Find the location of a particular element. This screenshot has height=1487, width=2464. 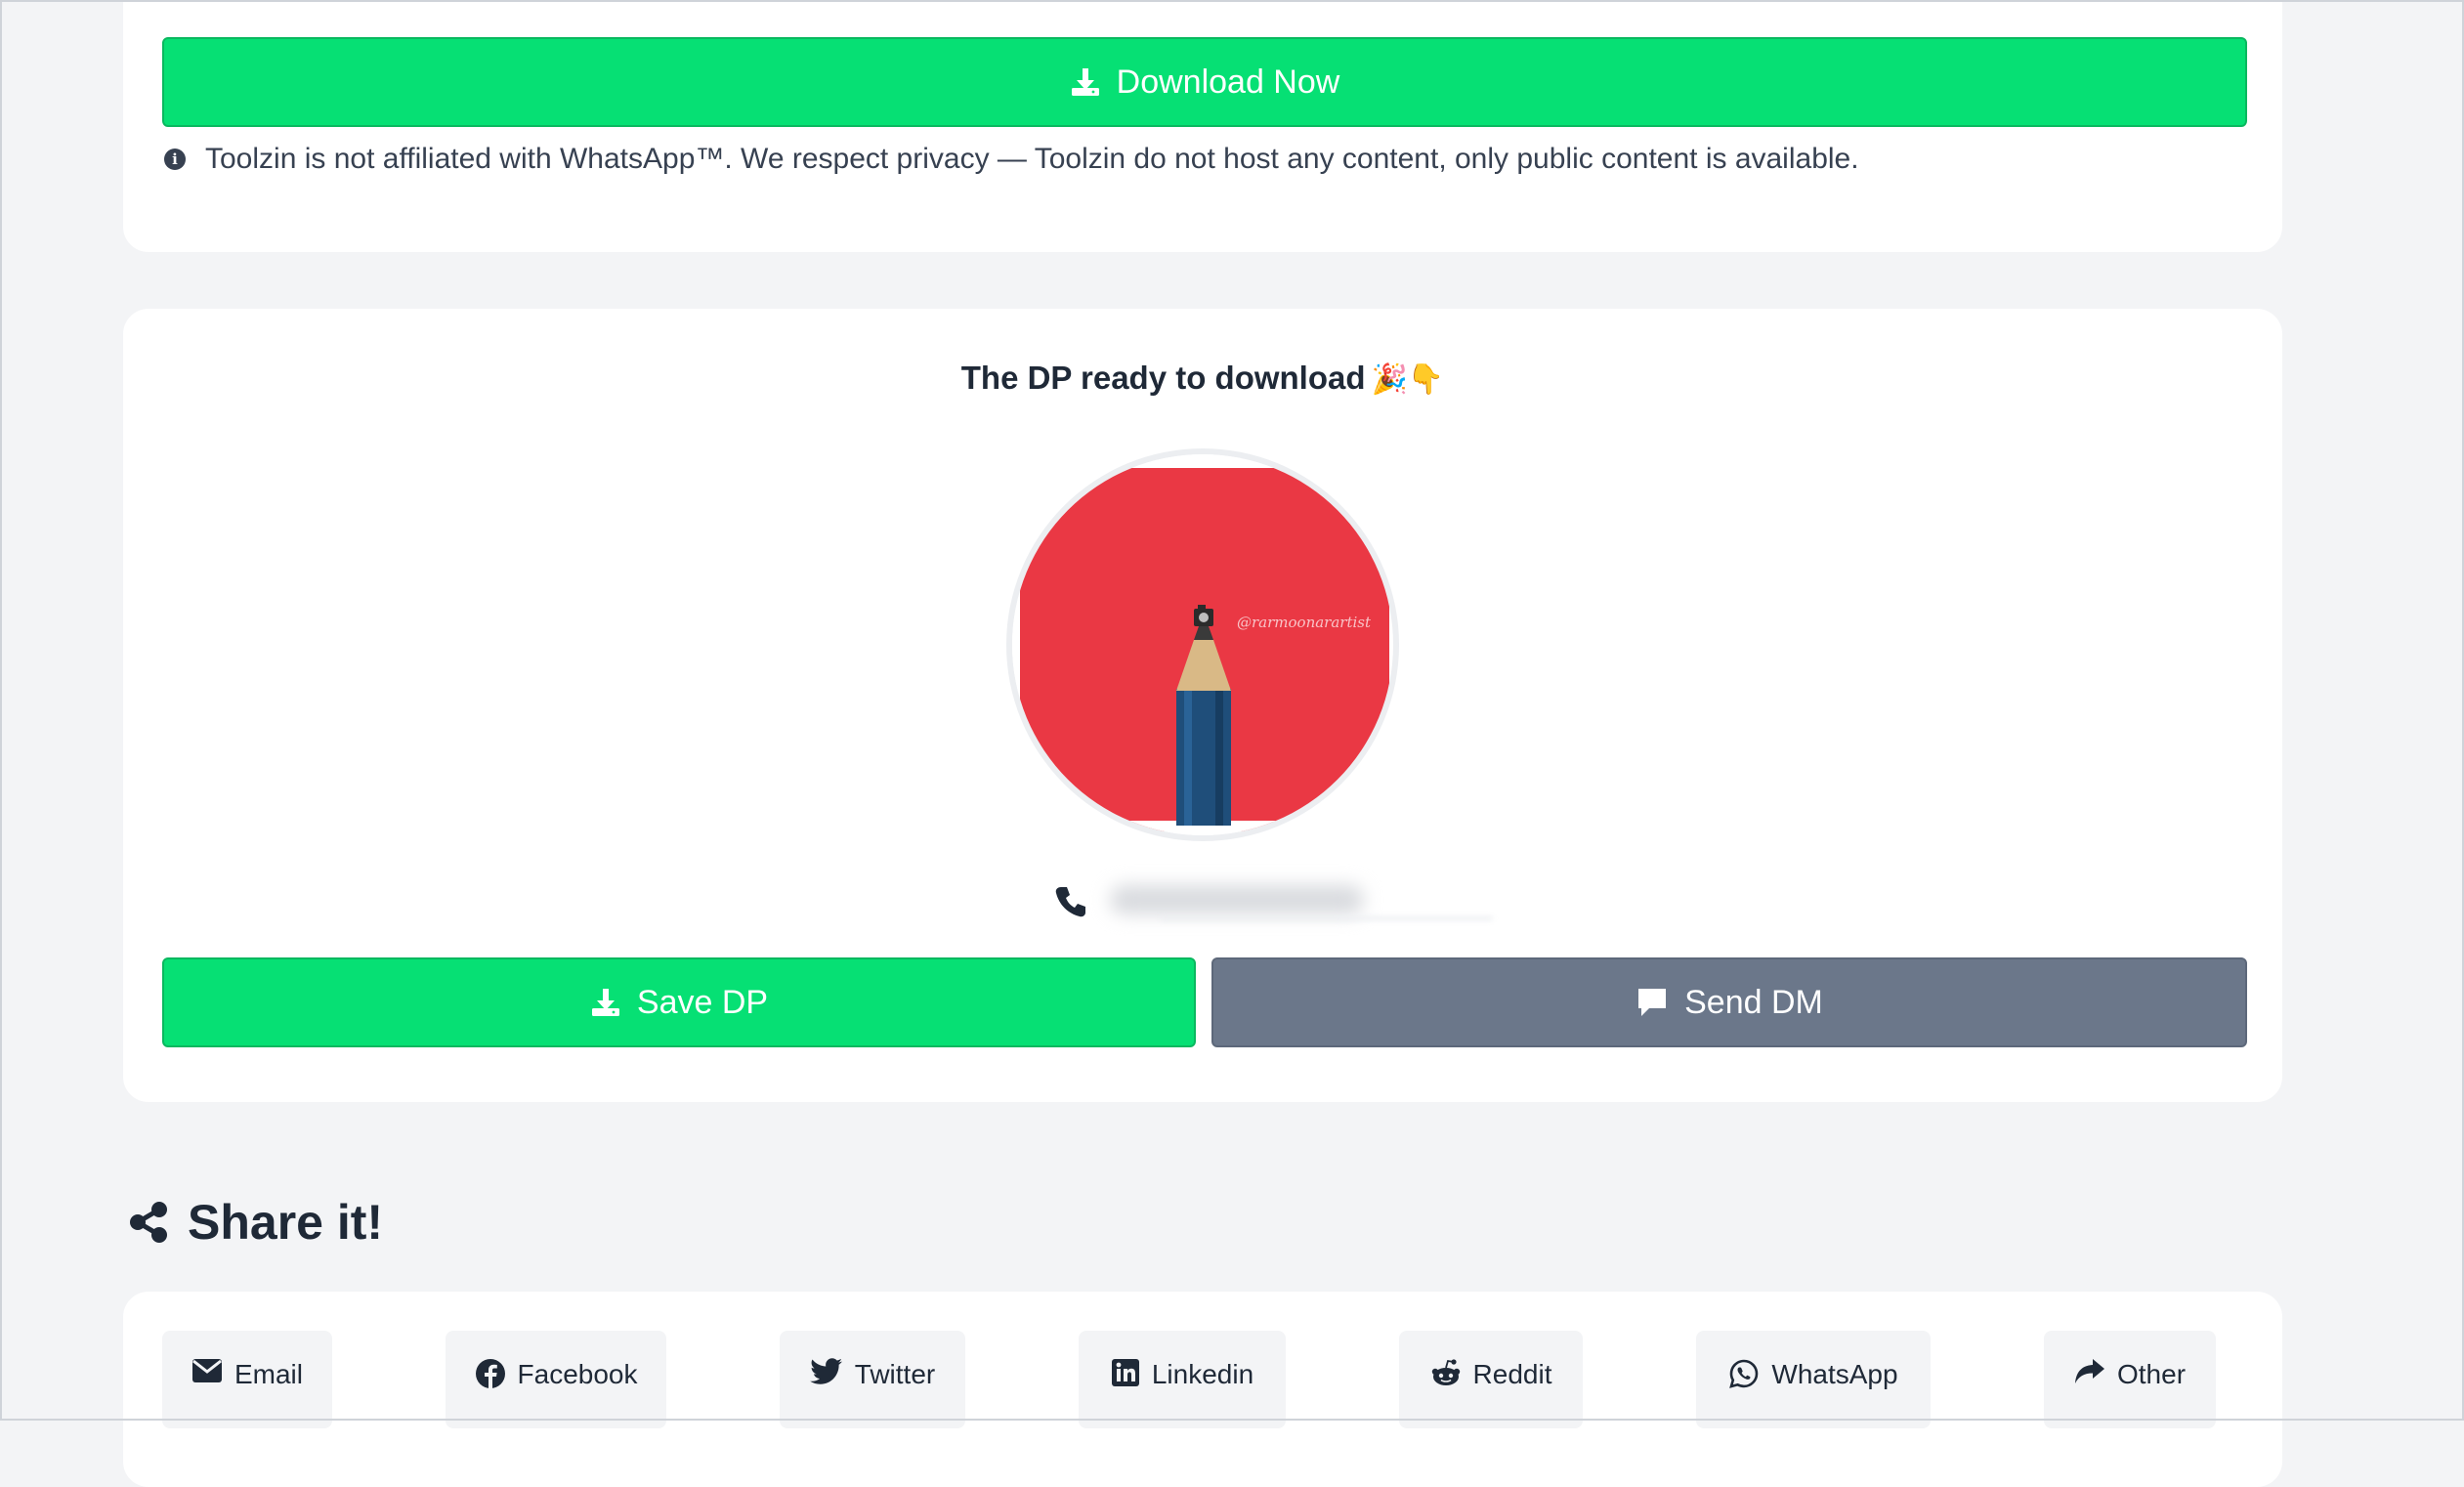

dp-heading-text: The DP ready to download is located at coordinates (1163, 378).